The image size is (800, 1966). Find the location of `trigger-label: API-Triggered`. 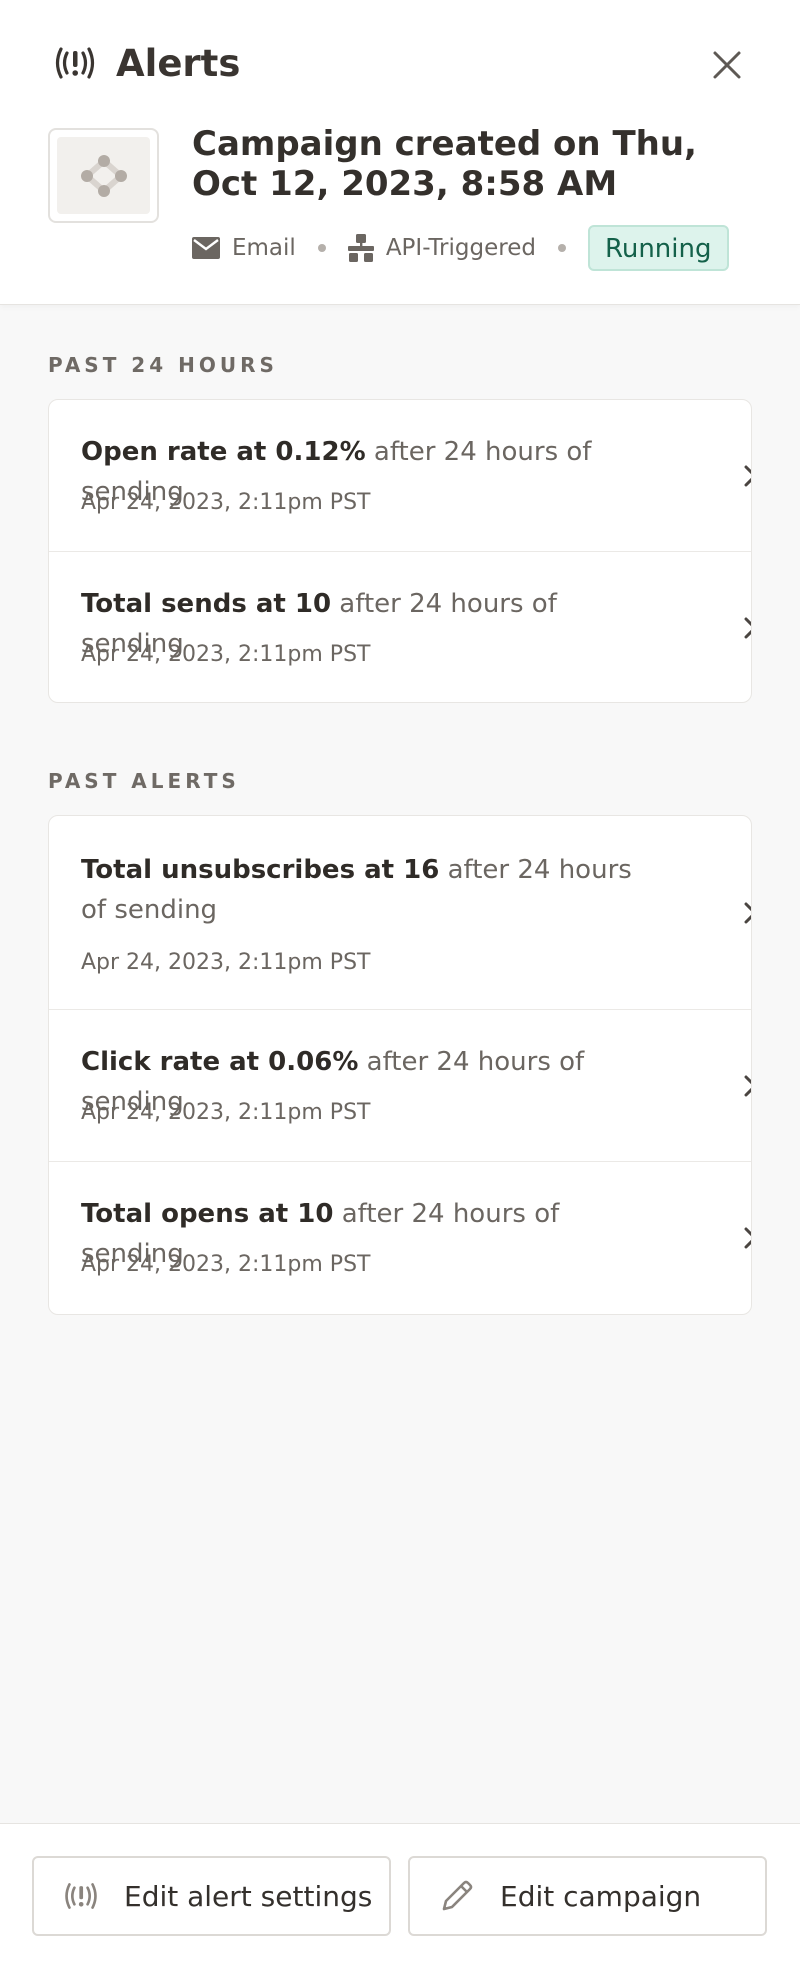

trigger-label: API-Triggered is located at coordinates (460, 248).